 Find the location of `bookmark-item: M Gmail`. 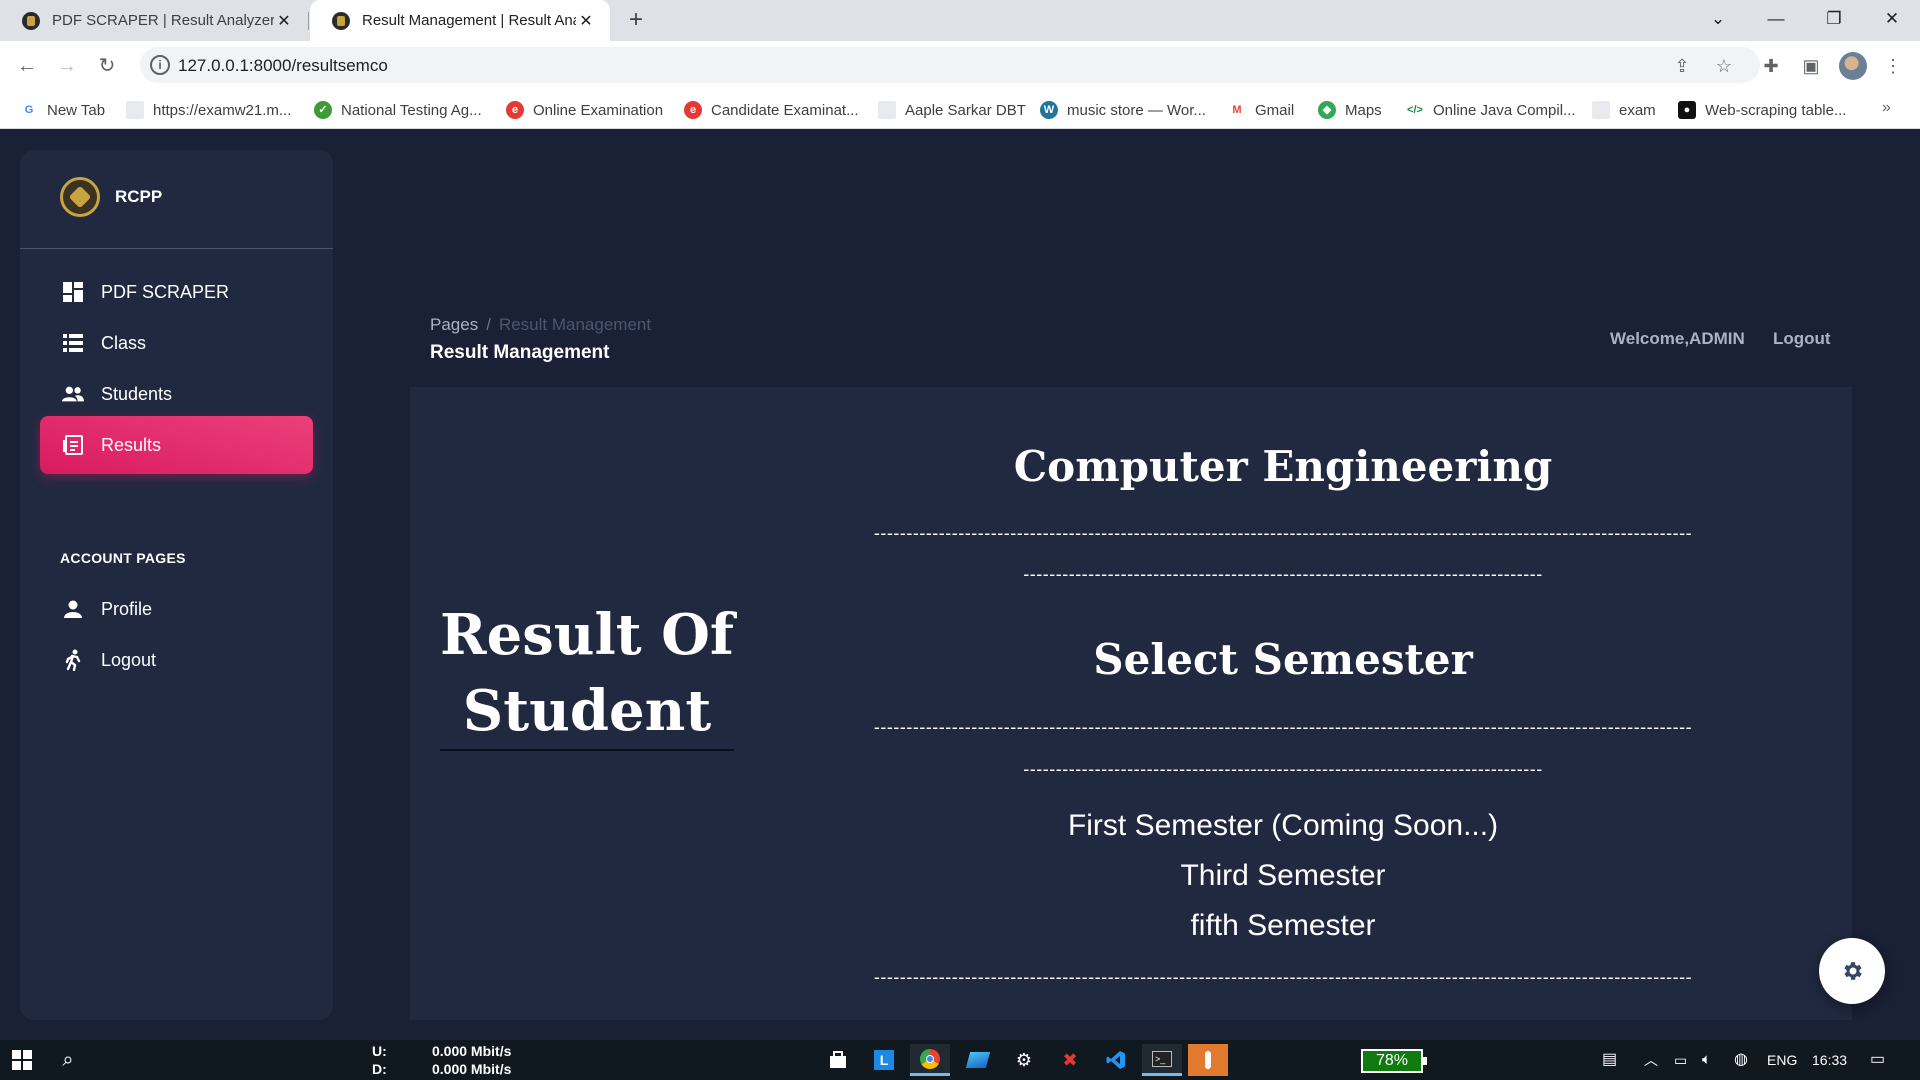

bookmark-item: M Gmail is located at coordinates (1261, 110).